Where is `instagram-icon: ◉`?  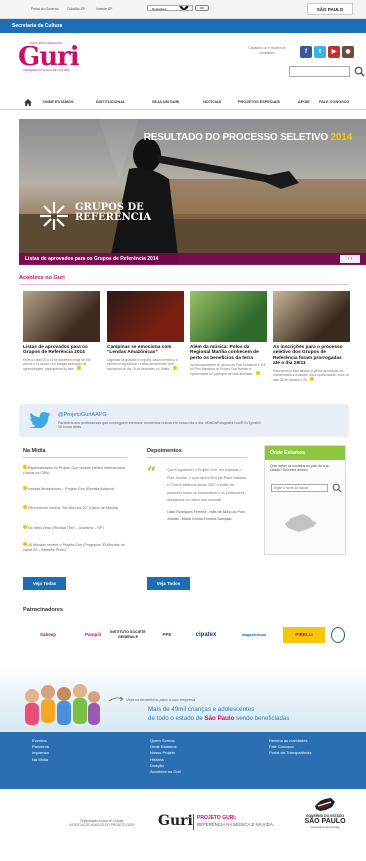
instagram-icon: ◉ is located at coordinates (348, 52).